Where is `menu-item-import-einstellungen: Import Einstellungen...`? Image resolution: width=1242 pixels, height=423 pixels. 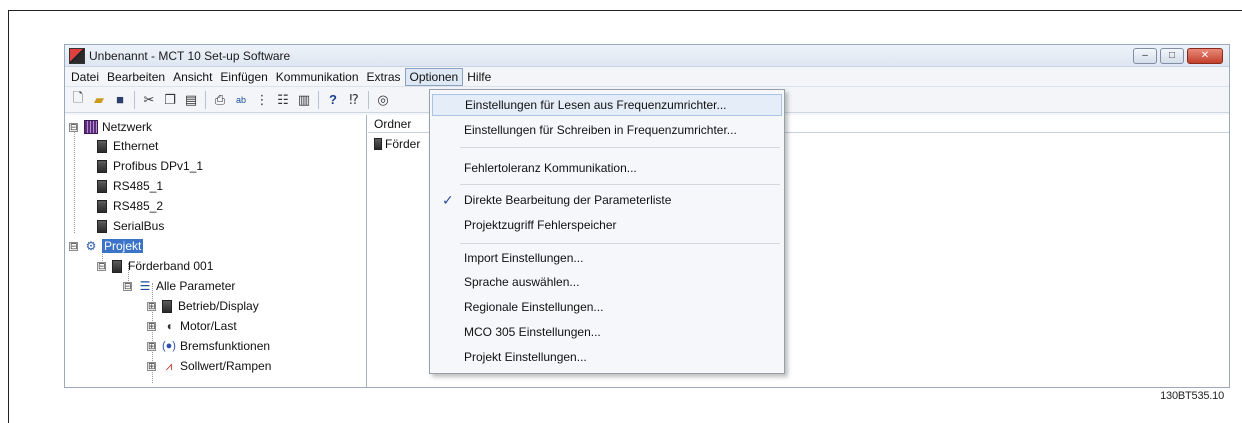
menu-item-import-einstellungen: Import Einstellungen... is located at coordinates (607, 258).